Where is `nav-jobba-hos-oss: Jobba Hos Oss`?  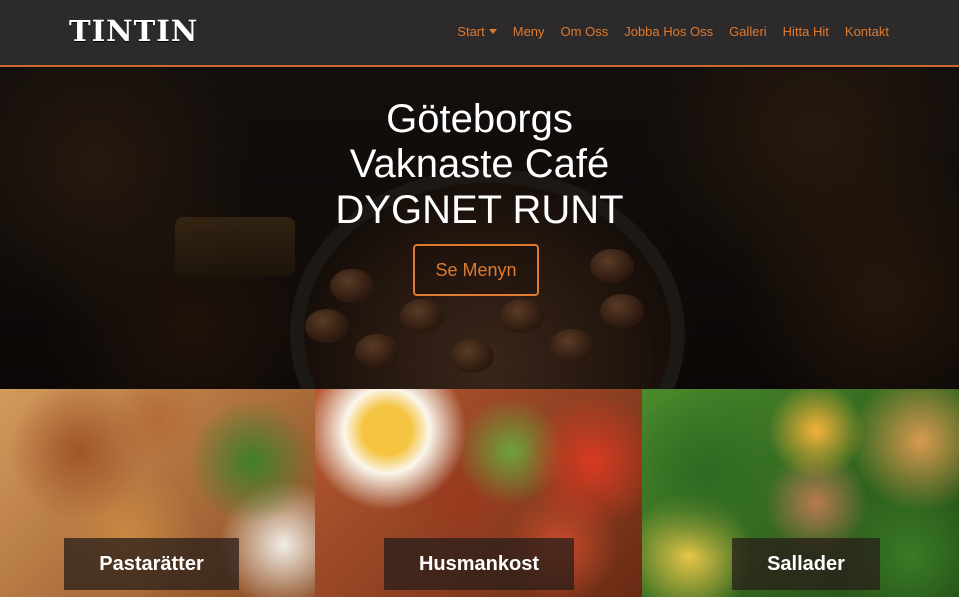 nav-jobba-hos-oss: Jobba Hos Oss is located at coordinates (668, 31).